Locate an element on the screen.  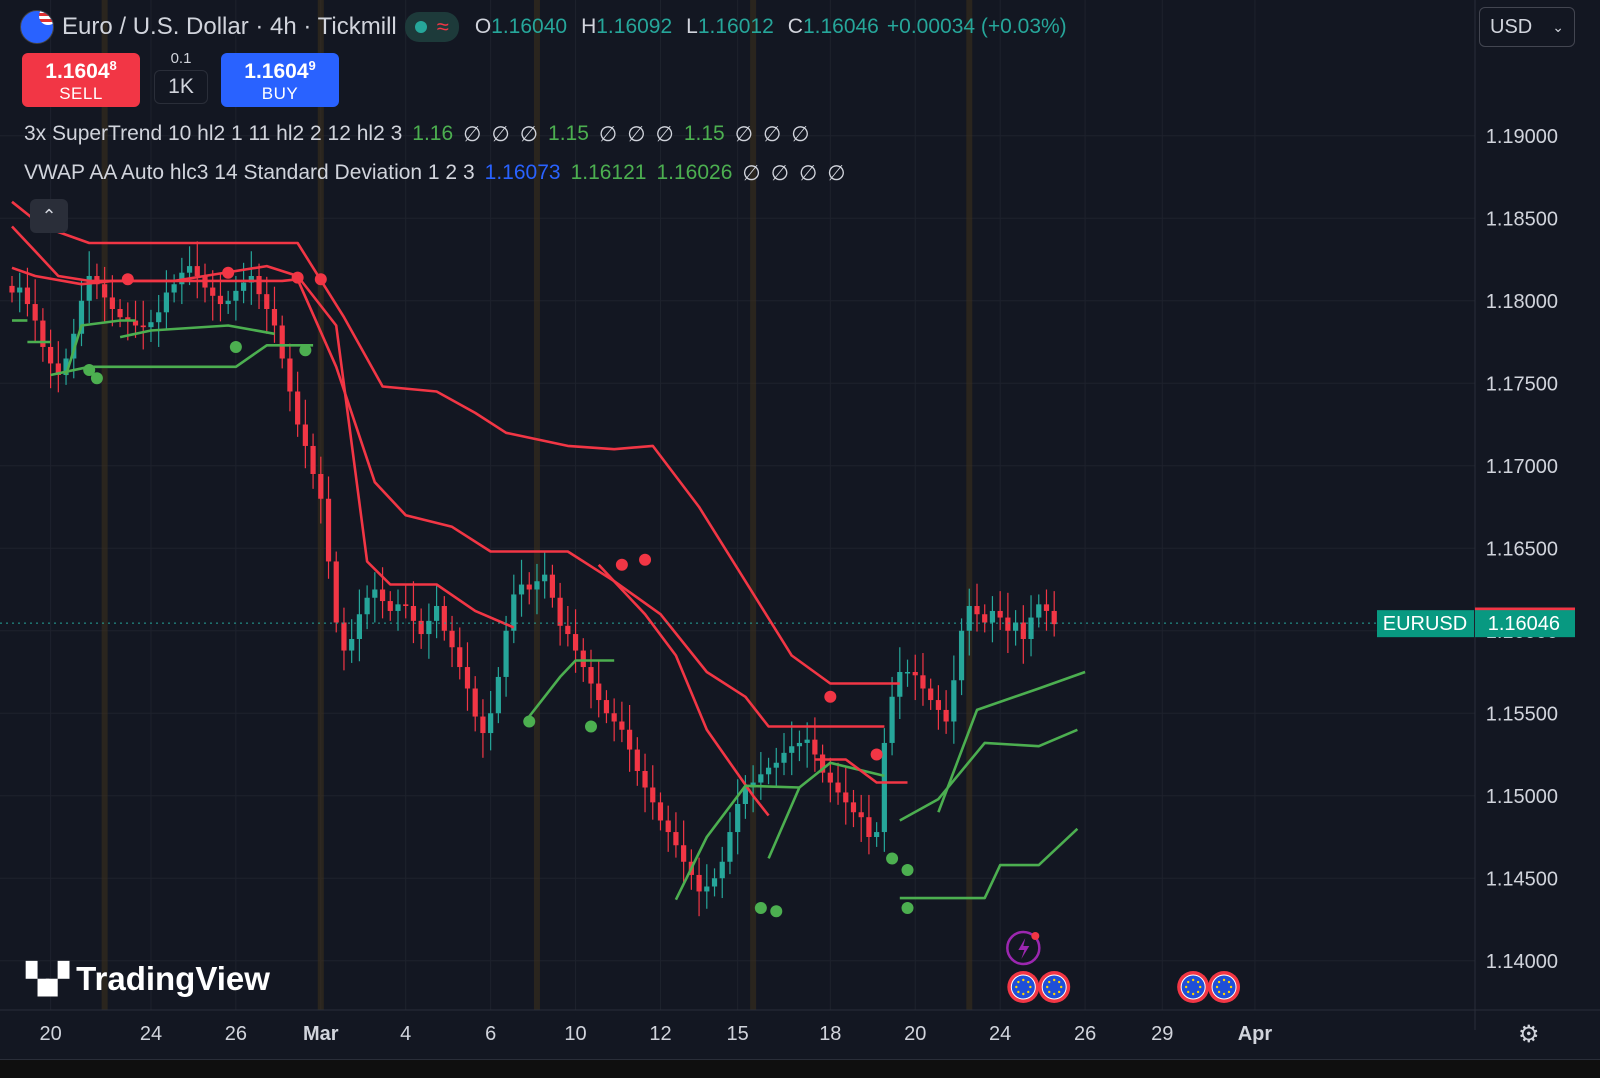
time-tick-label: 24 is located at coordinates (1000, 1034).